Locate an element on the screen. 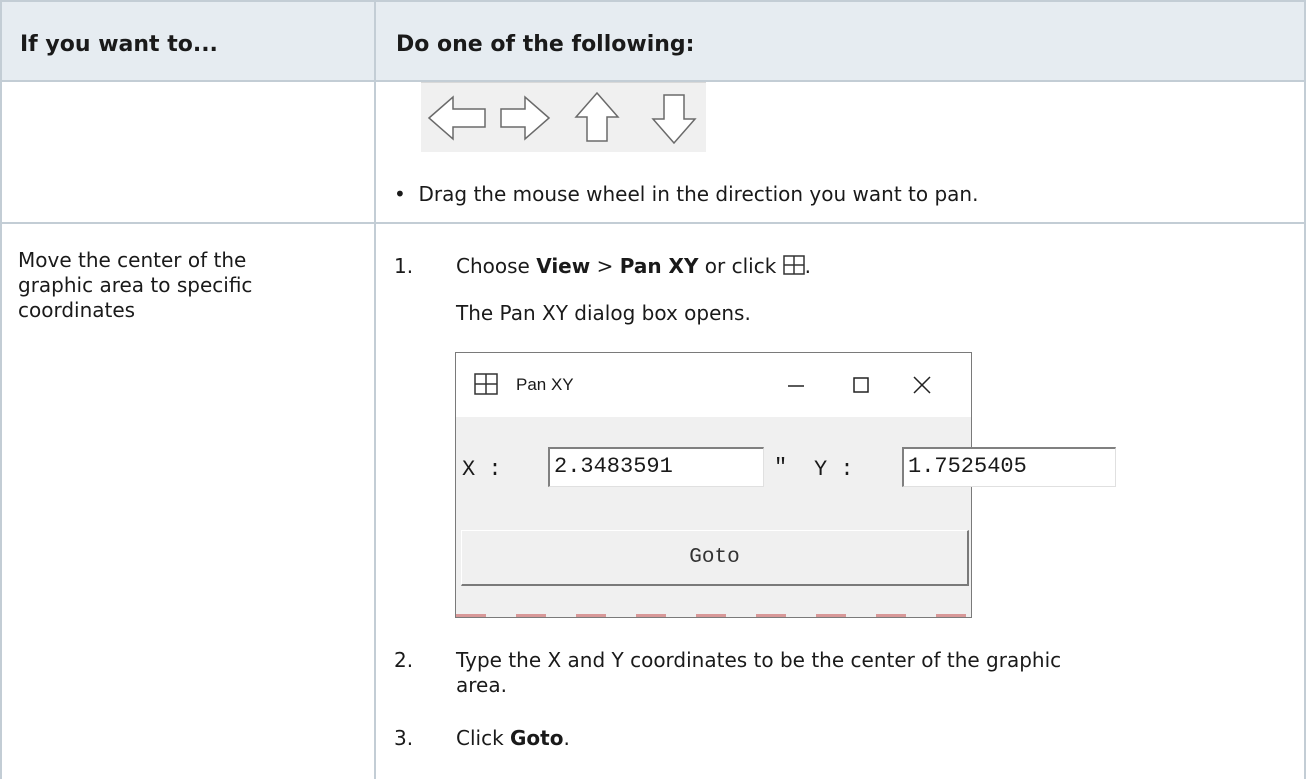 Image resolution: width=1306 pixels, height=779 pixels. step-3-number: 3. is located at coordinates (404, 738).